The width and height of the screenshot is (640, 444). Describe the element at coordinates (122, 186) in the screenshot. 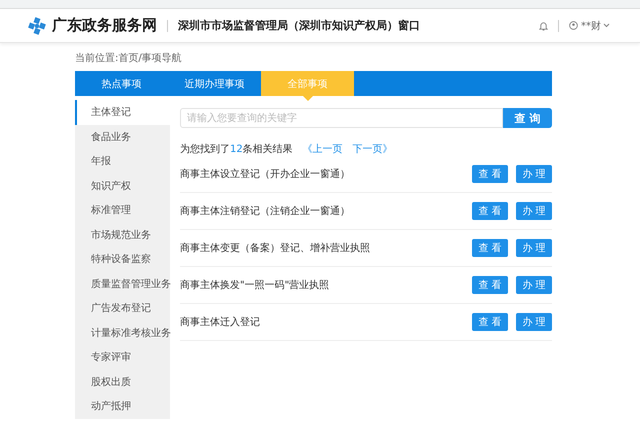

I see `sidebar-item: 知识产权` at that location.